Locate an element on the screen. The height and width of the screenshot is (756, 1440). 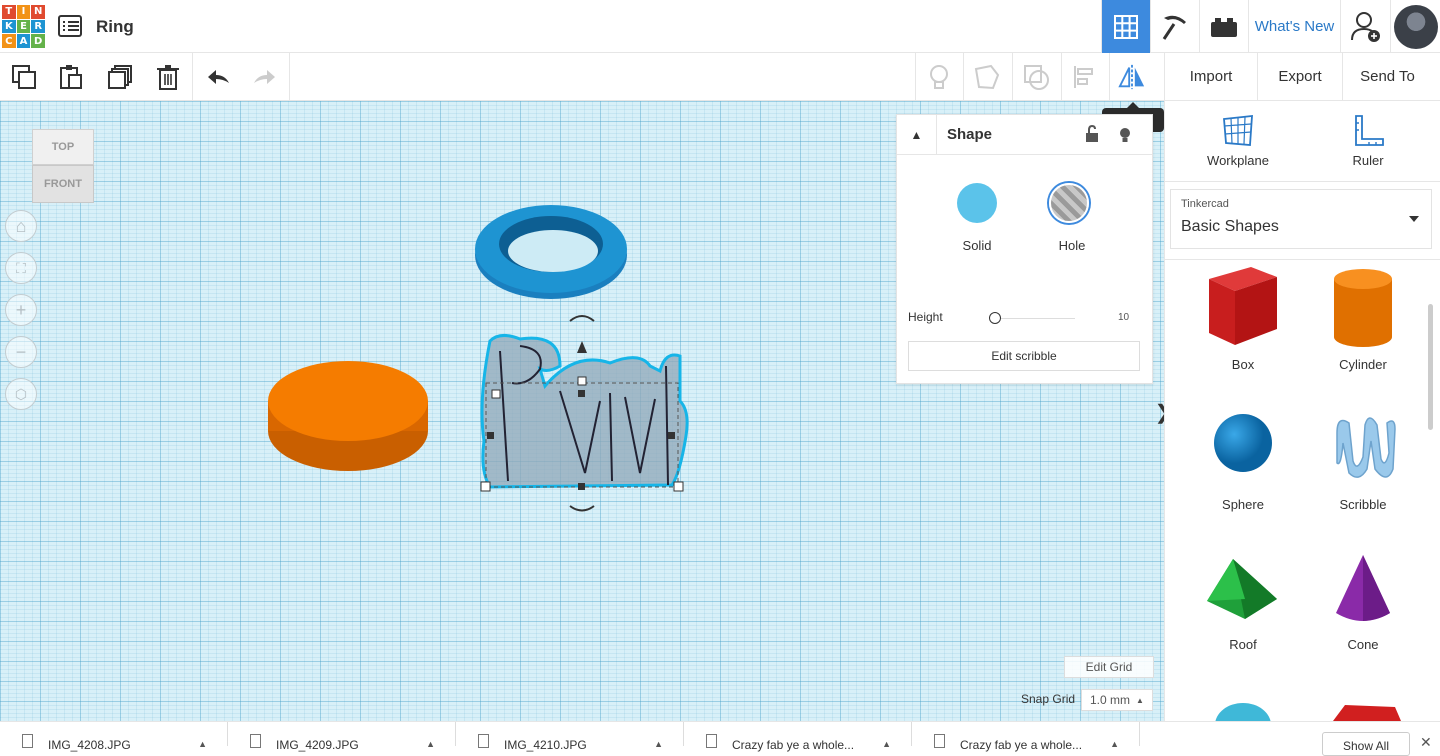
whats-new-link: What's New is located at coordinates (1294, 26).